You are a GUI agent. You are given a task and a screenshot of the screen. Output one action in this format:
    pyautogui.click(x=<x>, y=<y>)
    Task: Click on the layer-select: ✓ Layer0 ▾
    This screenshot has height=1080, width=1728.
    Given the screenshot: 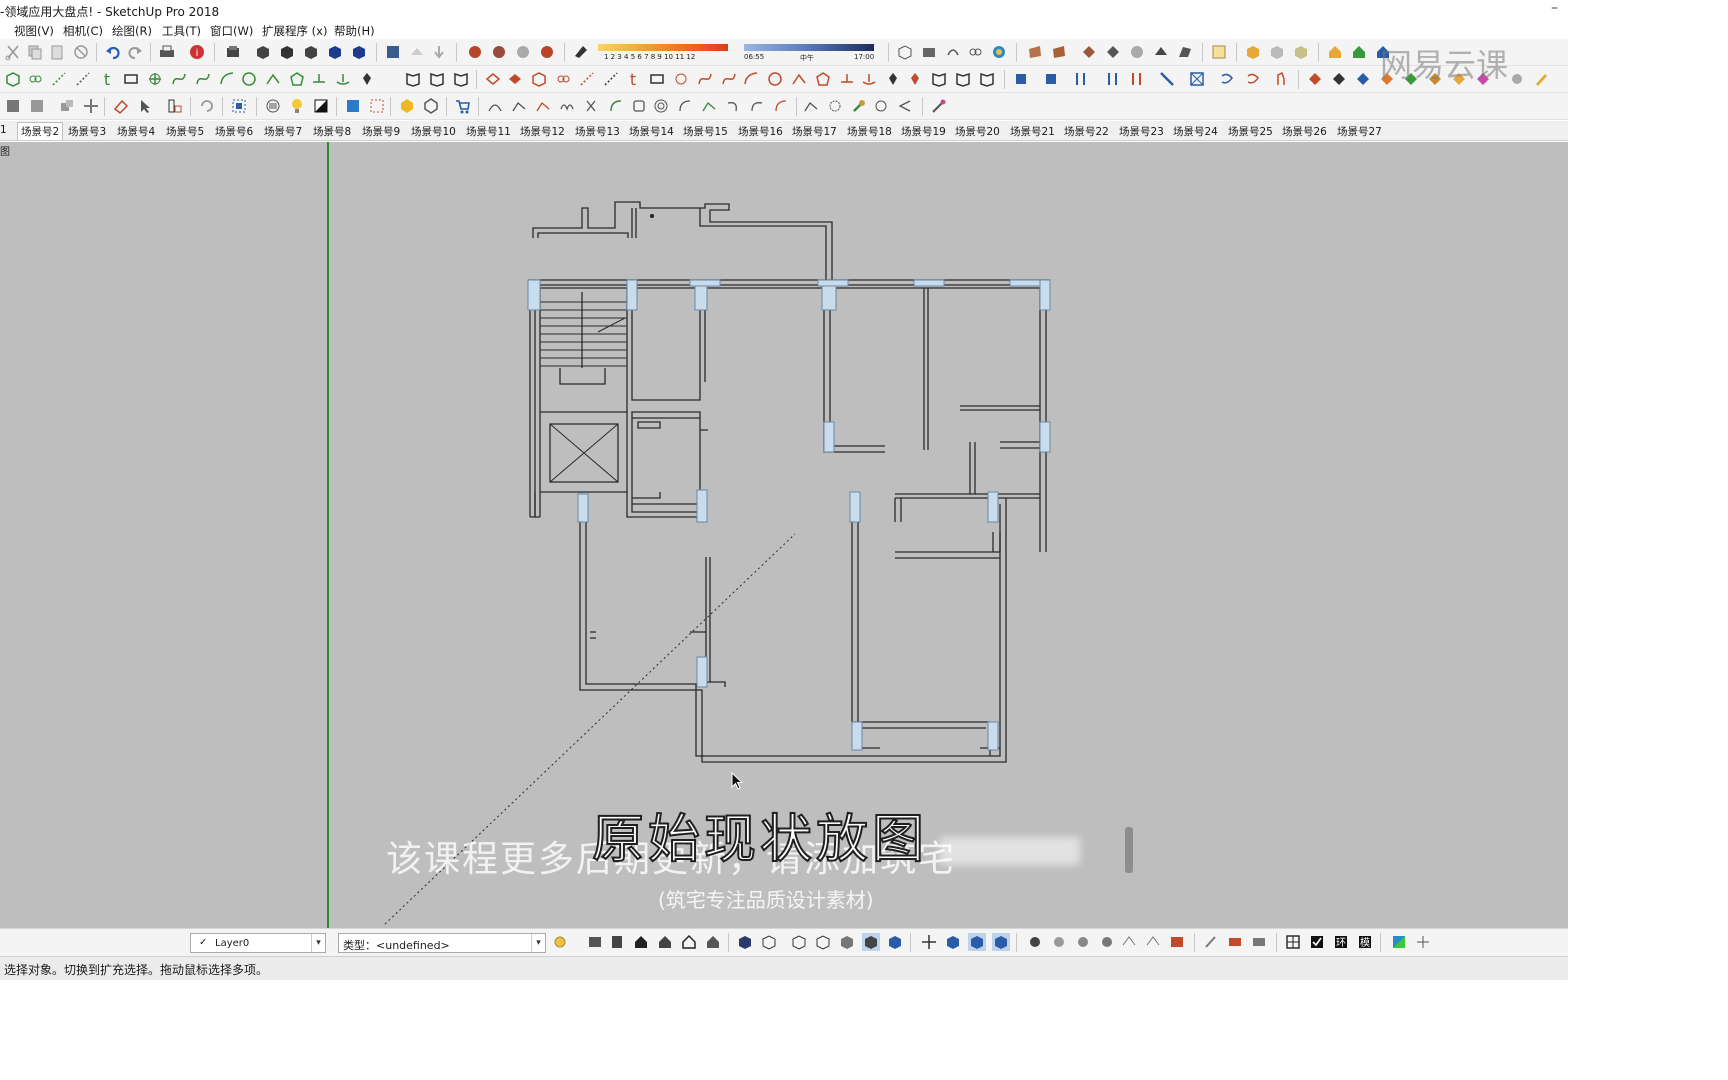 What is the action you would take?
    pyautogui.click(x=258, y=943)
    